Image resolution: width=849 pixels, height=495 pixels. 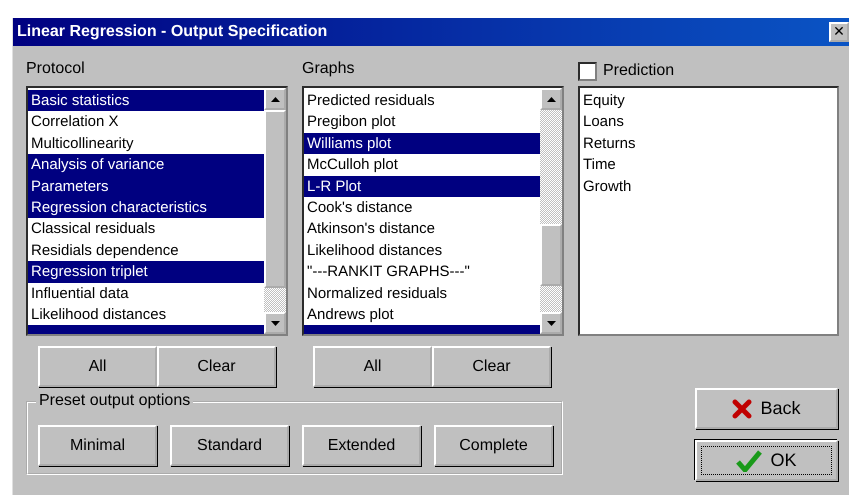 What do you see at coordinates (493, 445) in the screenshot?
I see `preset-button: Complete` at bounding box center [493, 445].